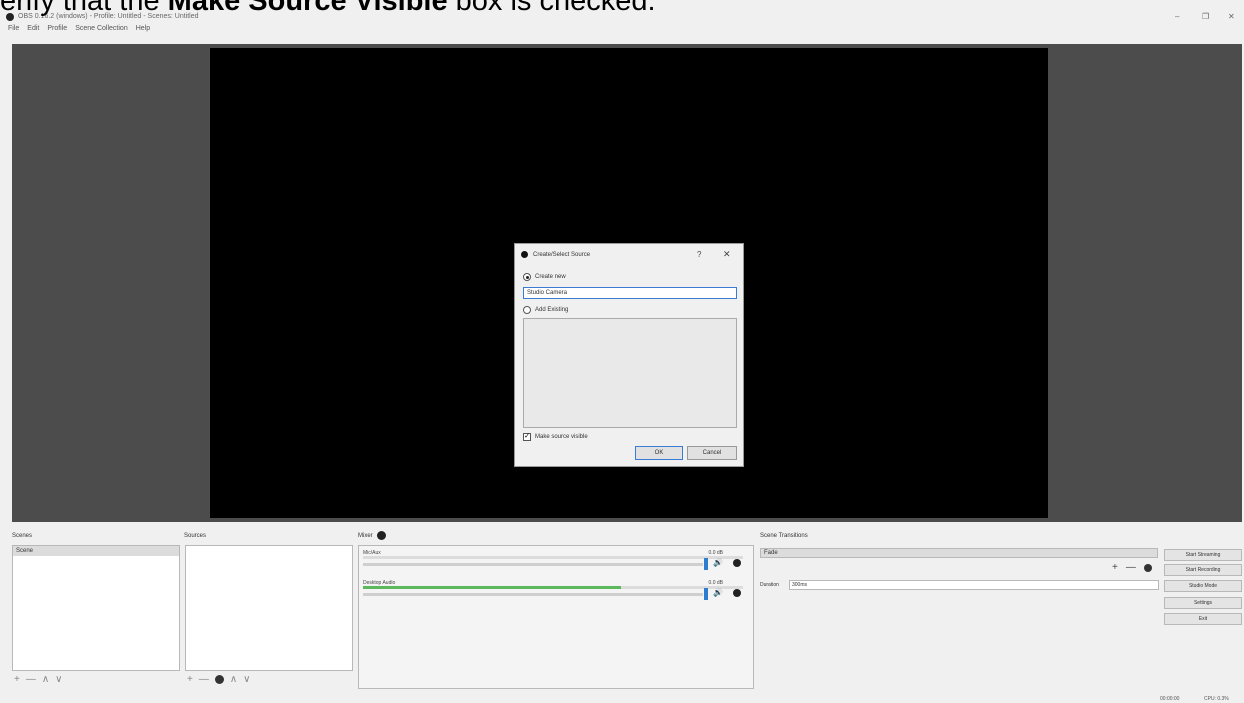  Describe the element at coordinates (1203, 555) in the screenshot. I see `start-streaming-button: Start Streaming` at that location.